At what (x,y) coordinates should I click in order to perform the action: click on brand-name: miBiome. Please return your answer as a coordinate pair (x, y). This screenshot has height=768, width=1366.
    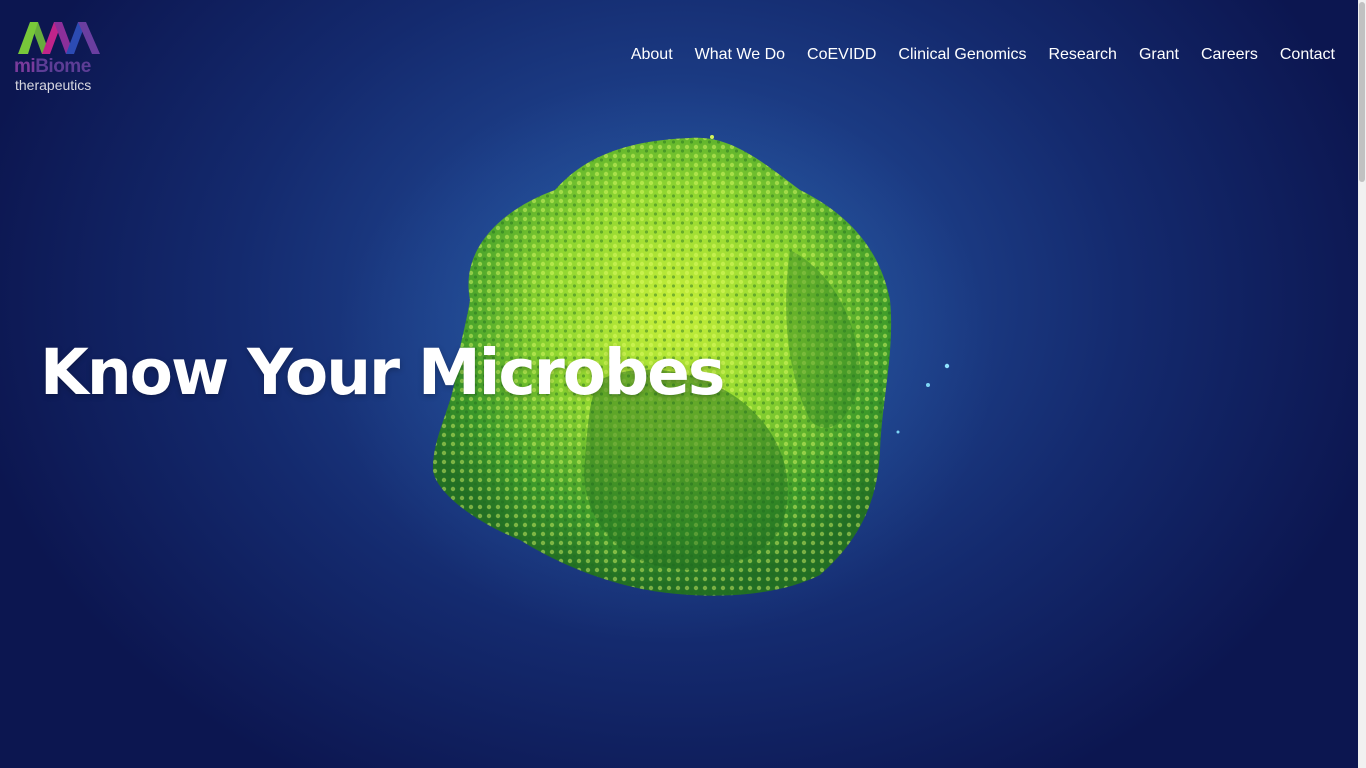
    Looking at the image, I should click on (52, 67).